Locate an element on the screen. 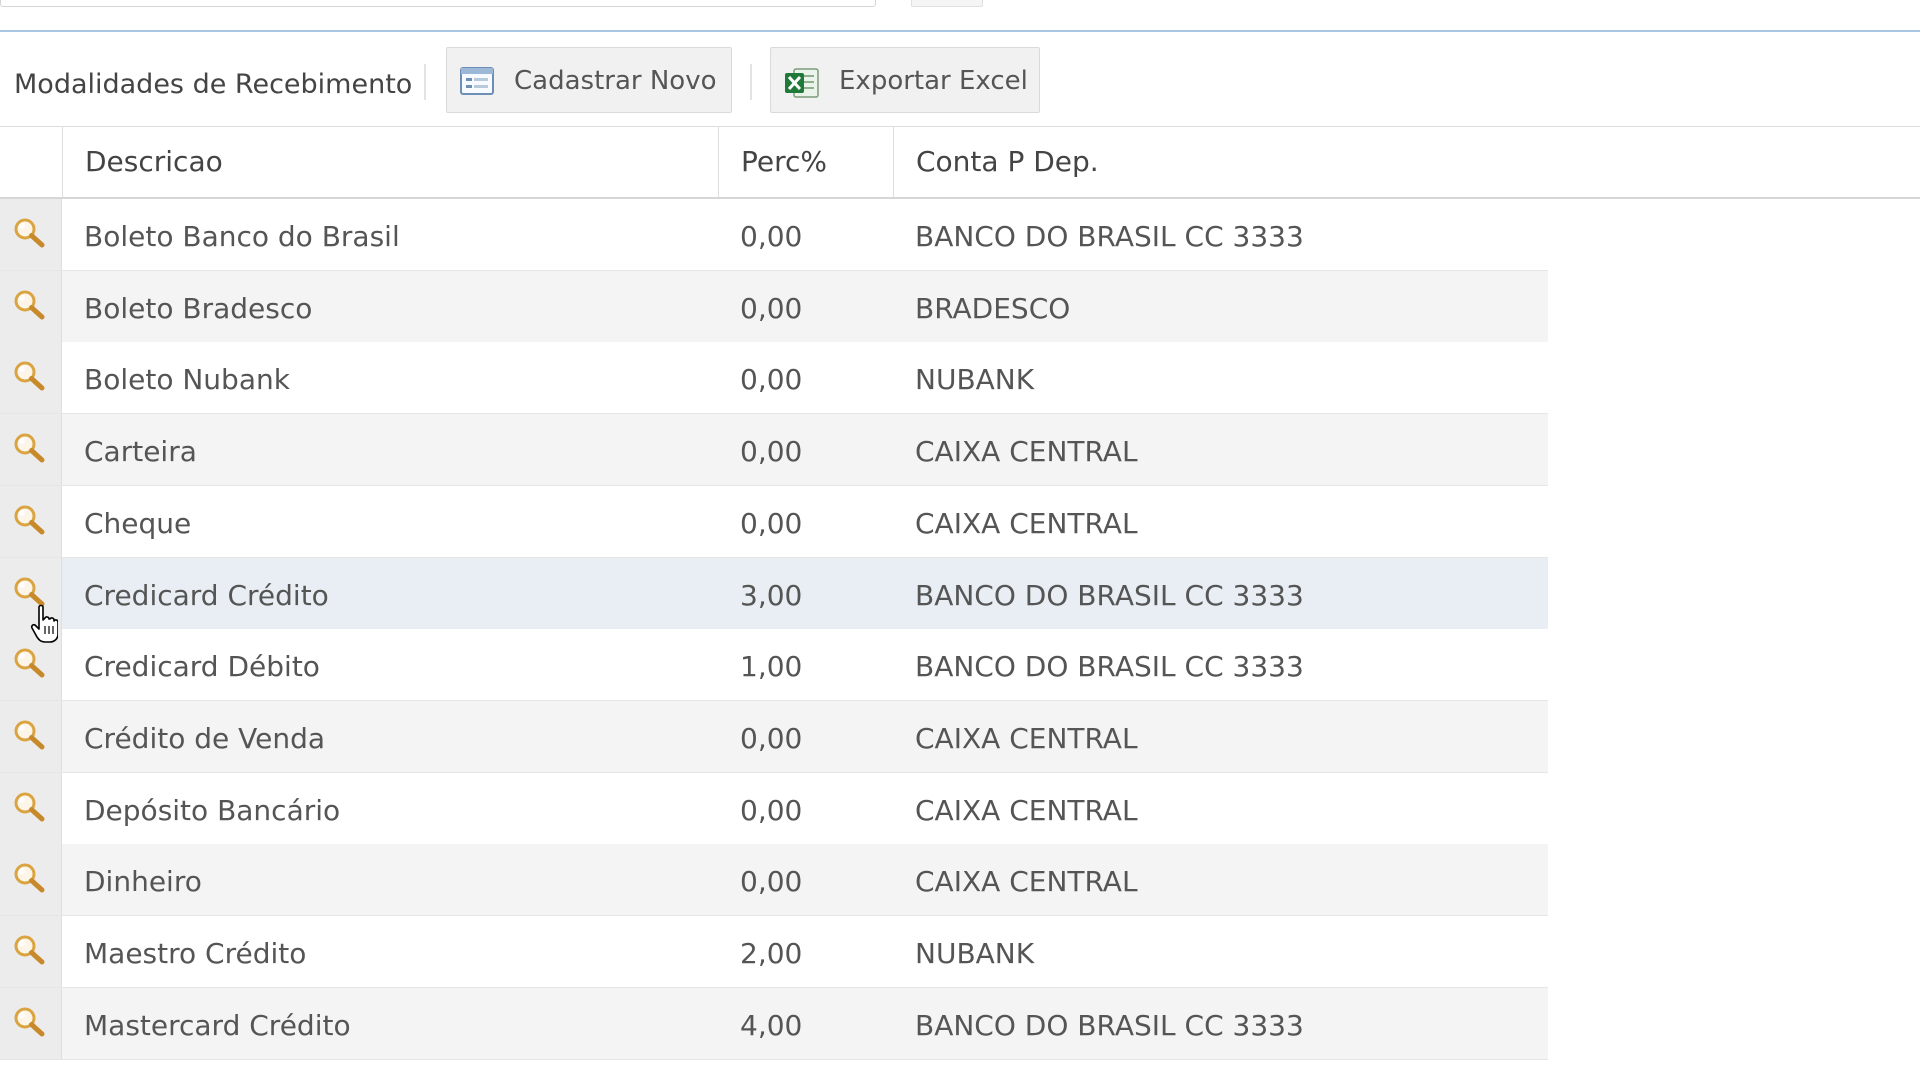 This screenshot has height=1080, width=1920. cell-descricao: Dinheiro is located at coordinates (143, 882).